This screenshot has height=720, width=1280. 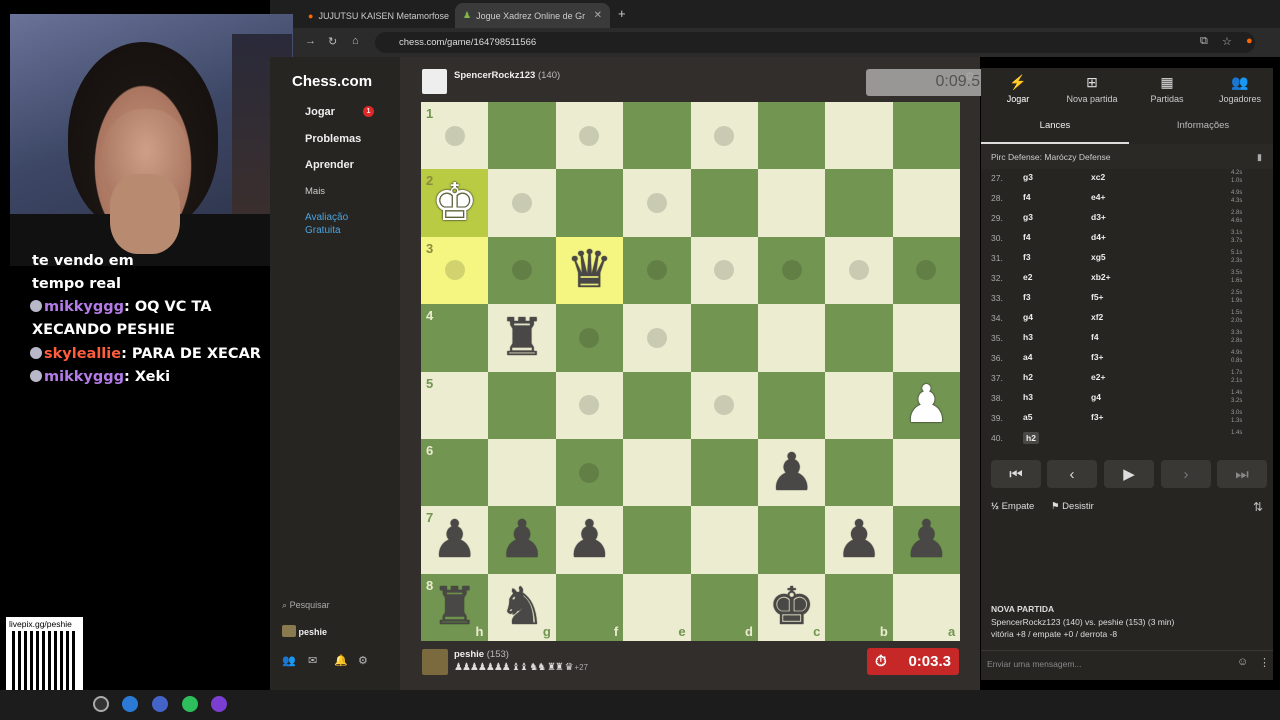 What do you see at coordinates (455, 607) in the screenshot?
I see `board-square: 8 h ♜` at bounding box center [455, 607].